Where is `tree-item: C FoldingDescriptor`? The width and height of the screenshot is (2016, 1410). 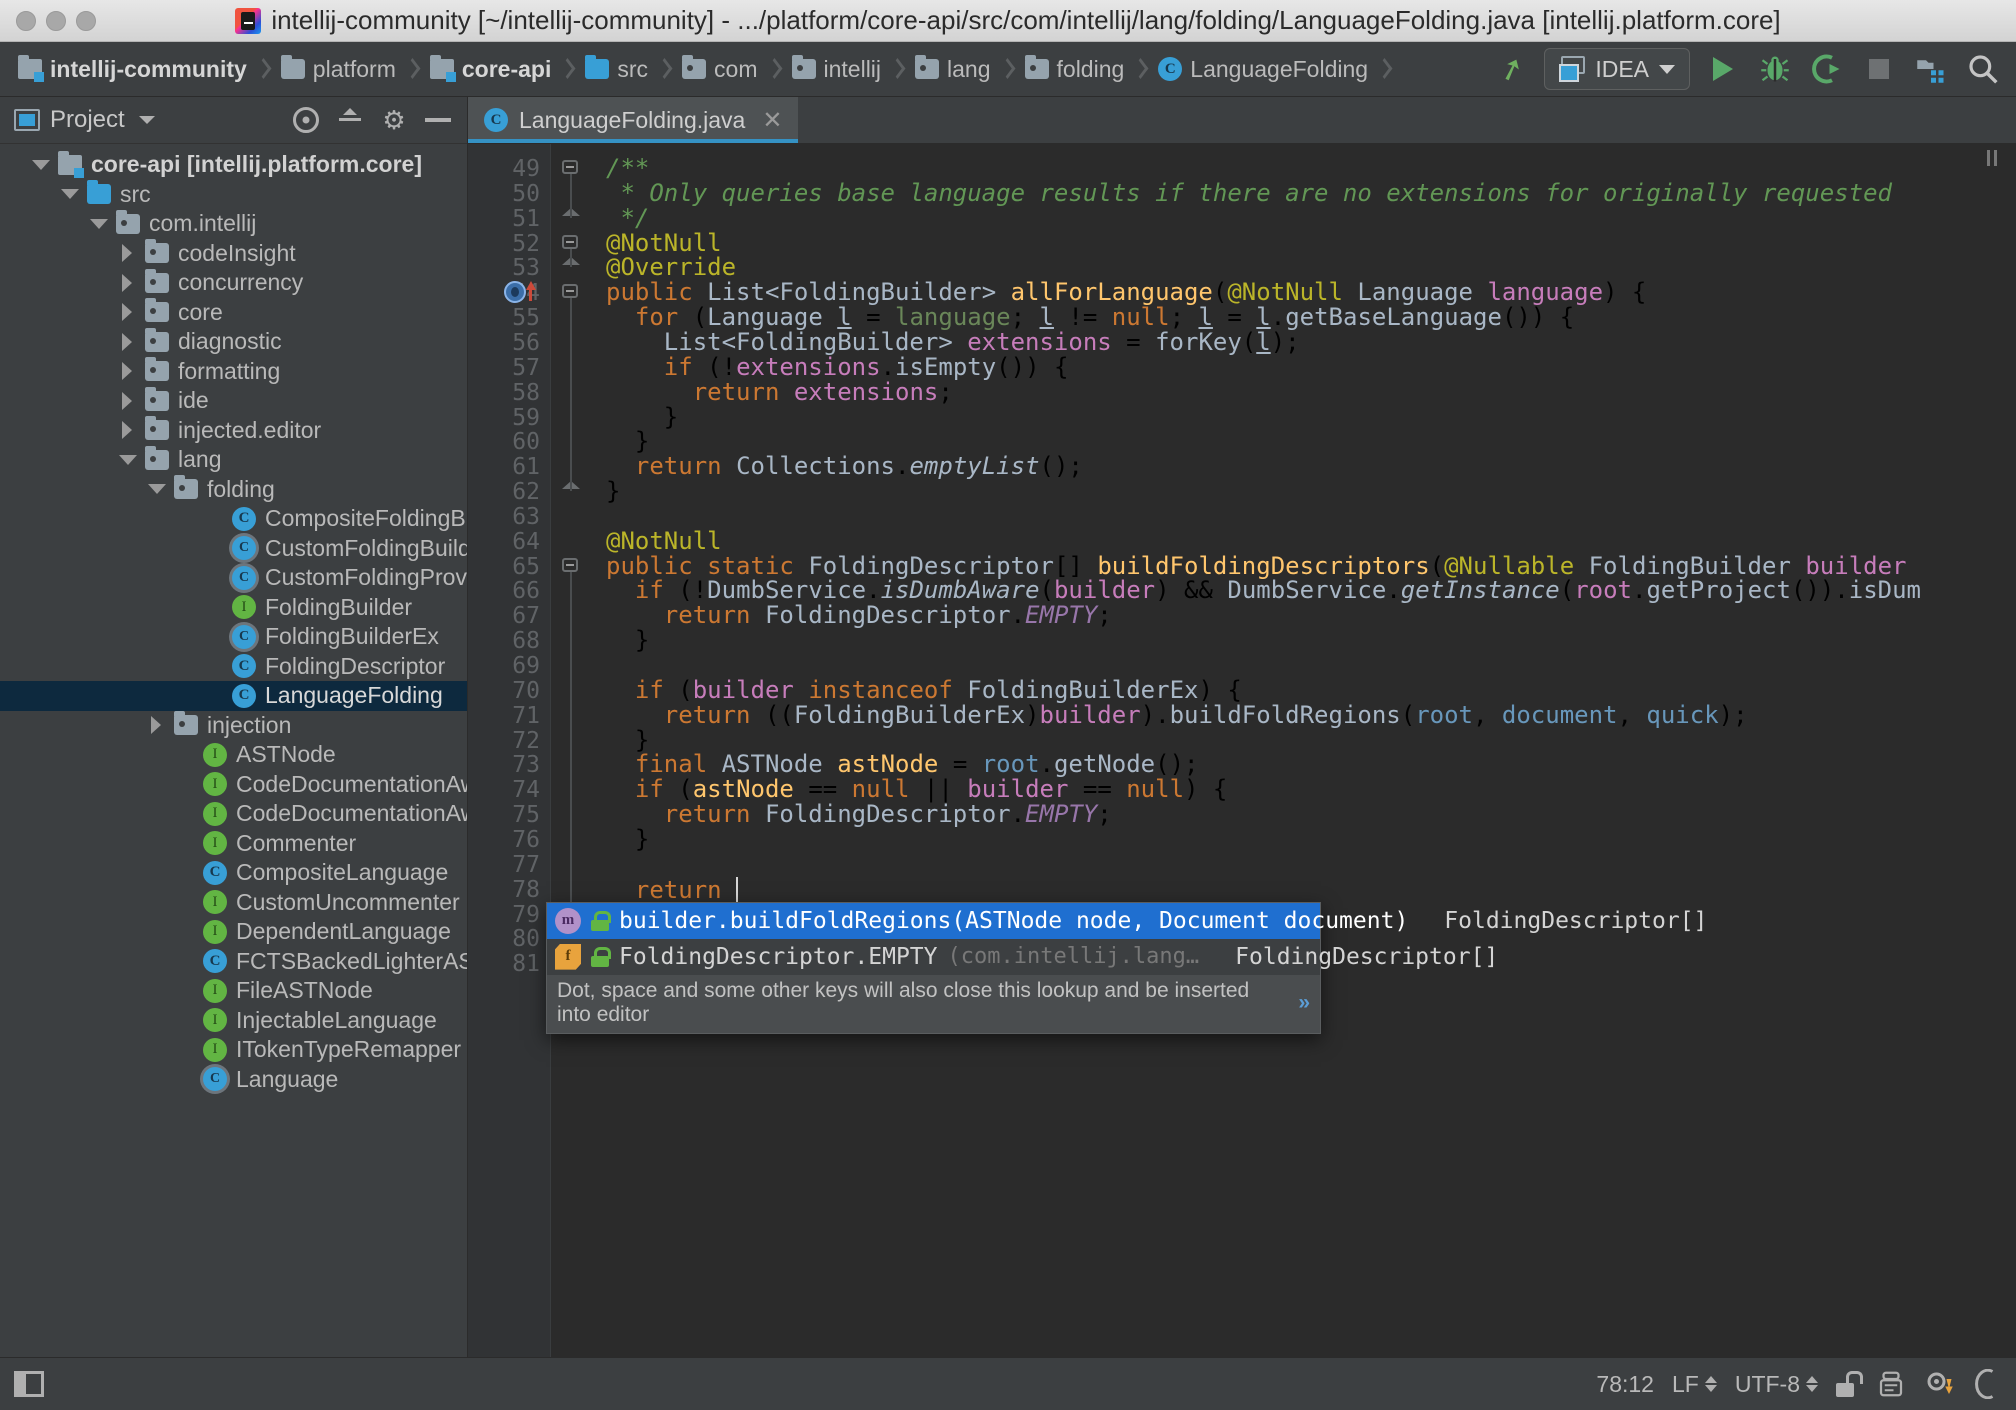 tree-item: C FoldingDescriptor is located at coordinates (233, 667).